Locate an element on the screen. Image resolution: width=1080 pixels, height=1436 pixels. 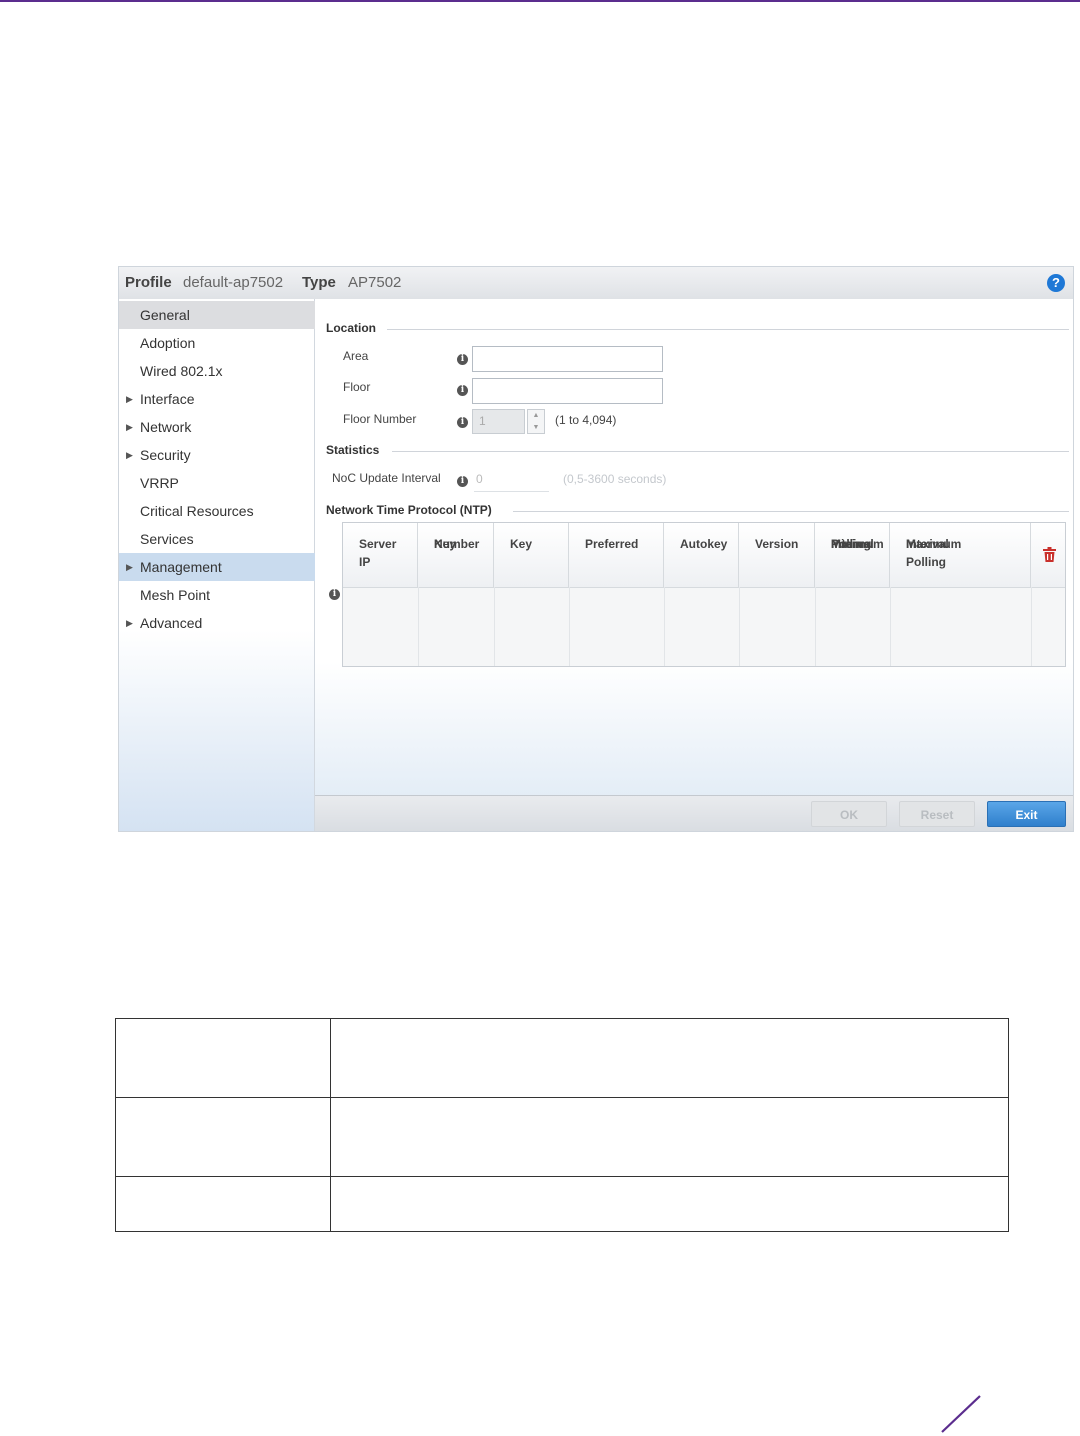
sidebar-item-general: General is located at coordinates (217, 315).